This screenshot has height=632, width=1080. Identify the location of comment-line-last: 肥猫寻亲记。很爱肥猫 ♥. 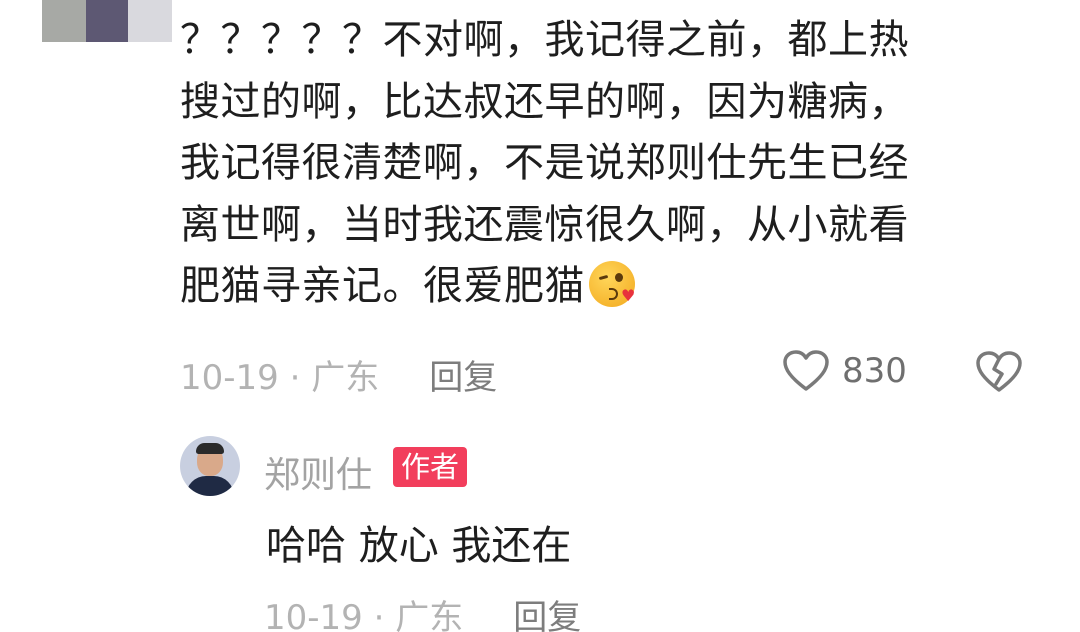
(595, 287).